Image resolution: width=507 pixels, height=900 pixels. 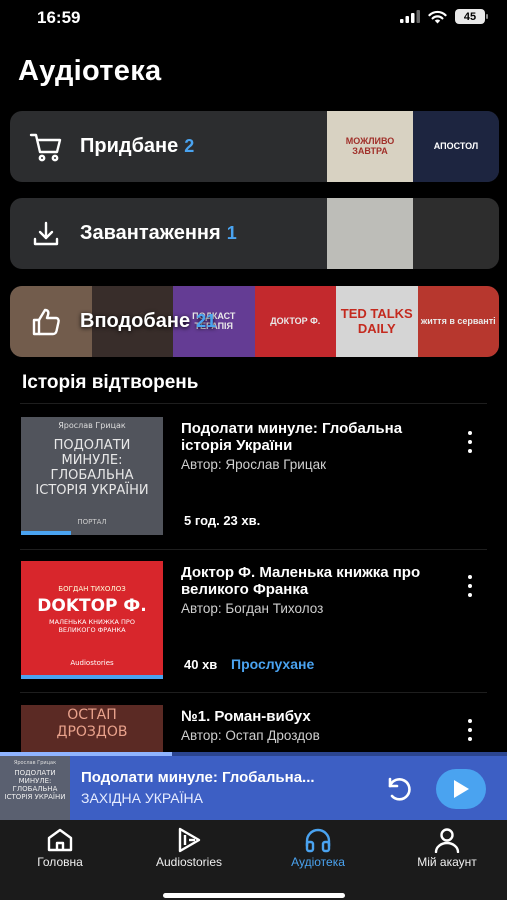 I want to click on headphones-icon, so click(x=318, y=840).